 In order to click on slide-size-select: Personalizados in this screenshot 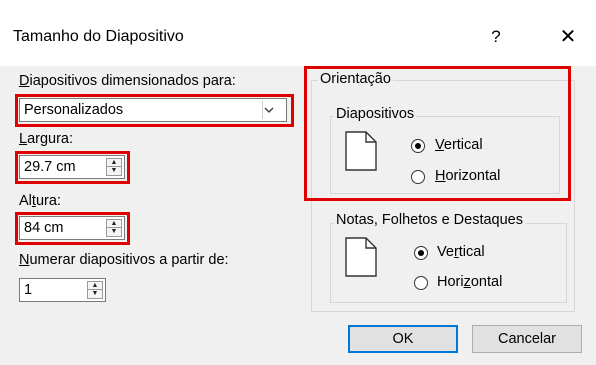, I will do `click(153, 110)`.